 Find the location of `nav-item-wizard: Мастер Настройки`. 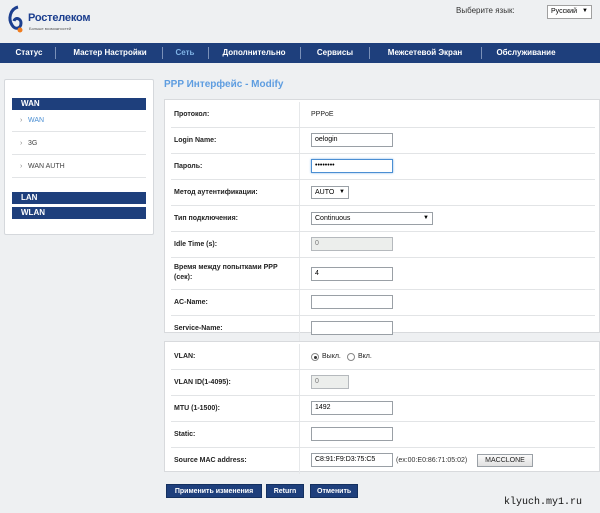

nav-item-wizard: Мастер Настройки is located at coordinates (110, 53).